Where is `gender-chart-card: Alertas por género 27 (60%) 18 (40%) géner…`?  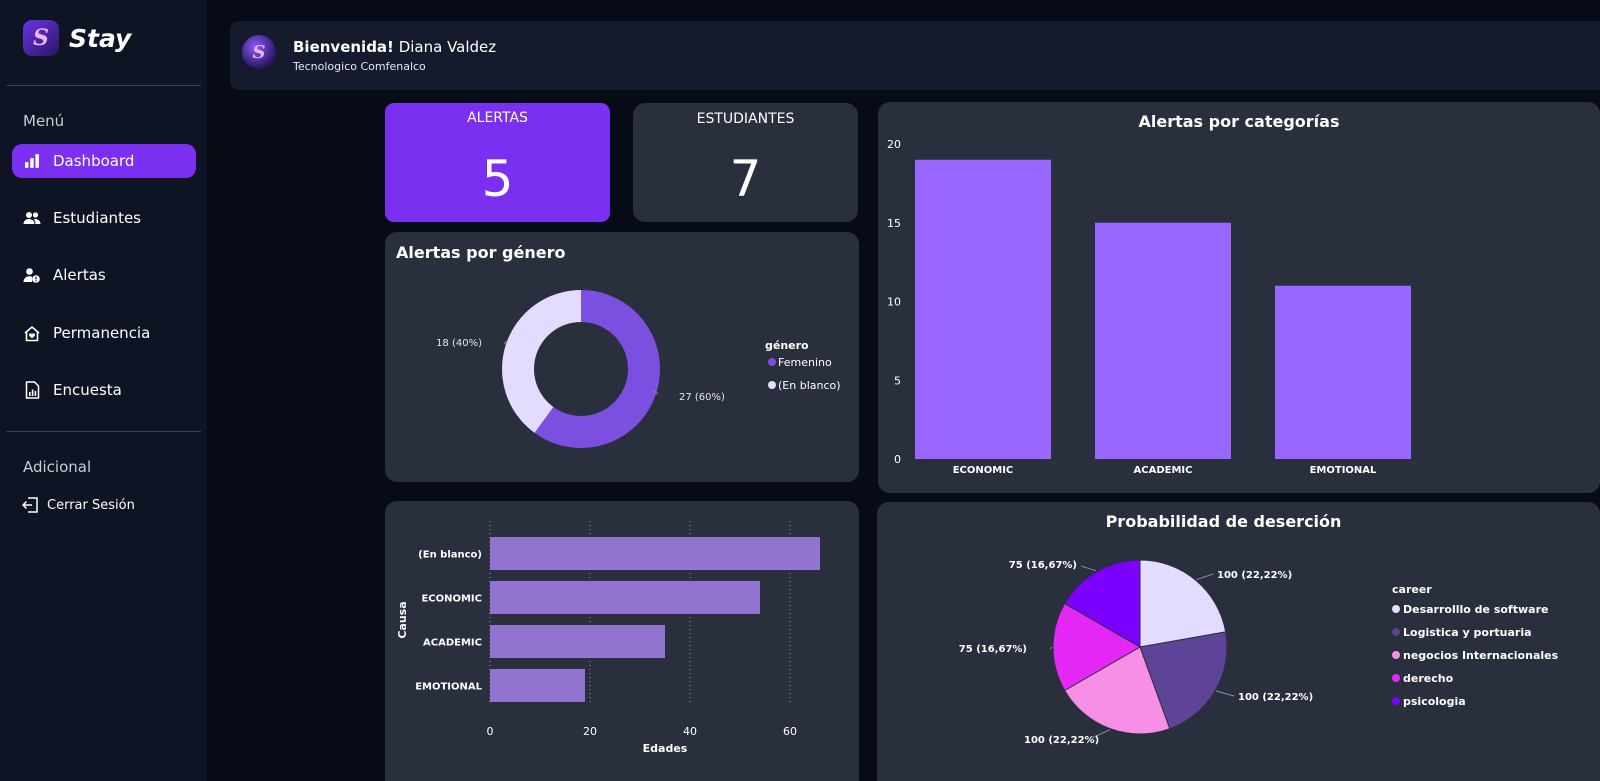 gender-chart-card: Alertas por género 27 (60%) 18 (40%) géner… is located at coordinates (622, 357).